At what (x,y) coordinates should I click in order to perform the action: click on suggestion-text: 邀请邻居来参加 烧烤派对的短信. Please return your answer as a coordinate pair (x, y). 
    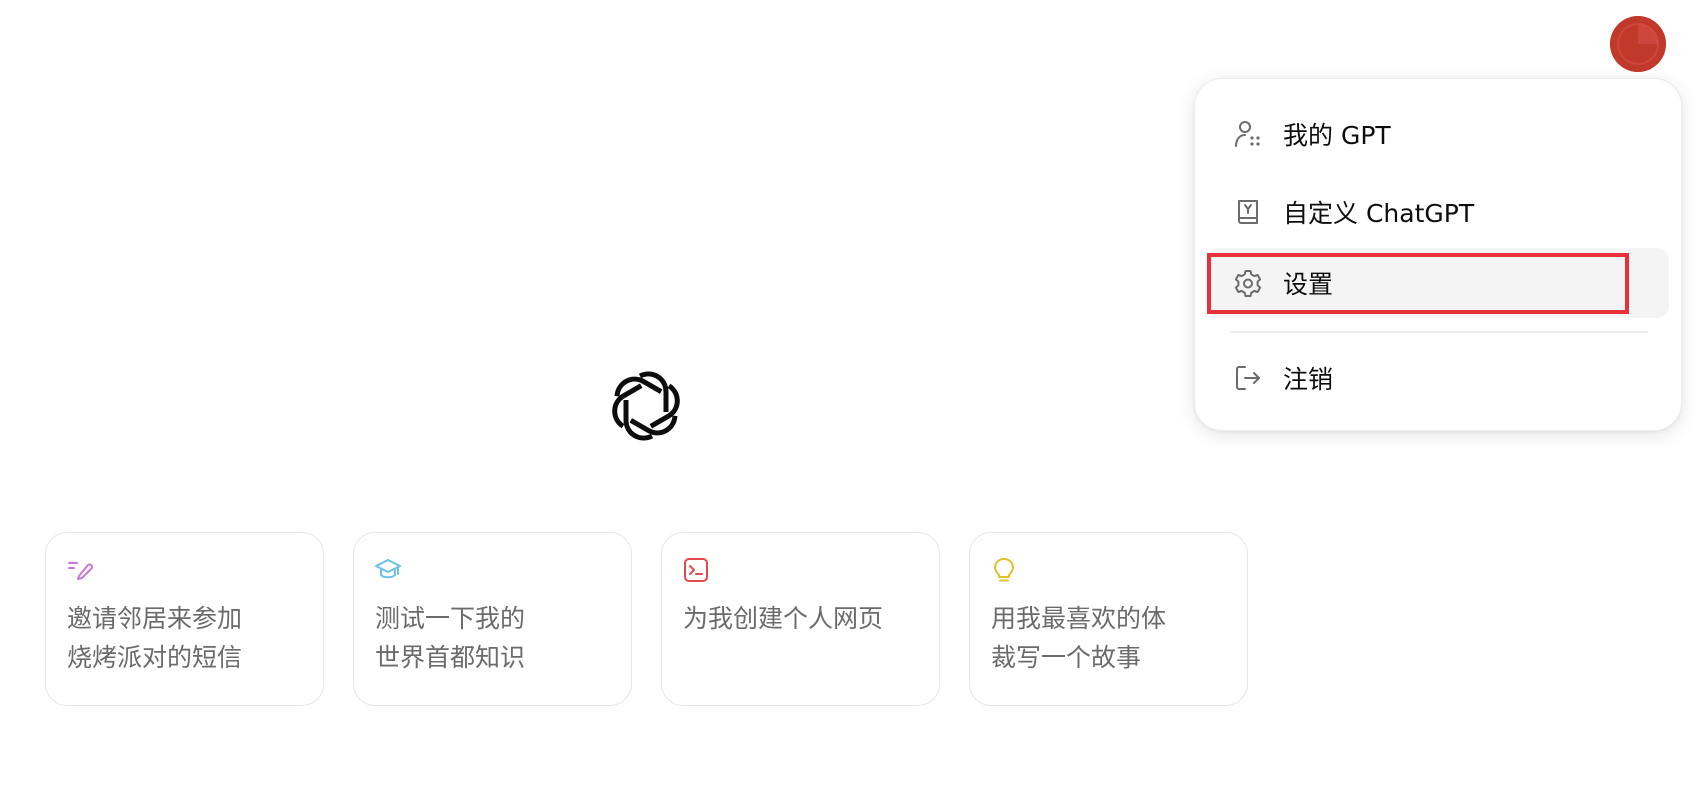
    Looking at the image, I should click on (155, 638).